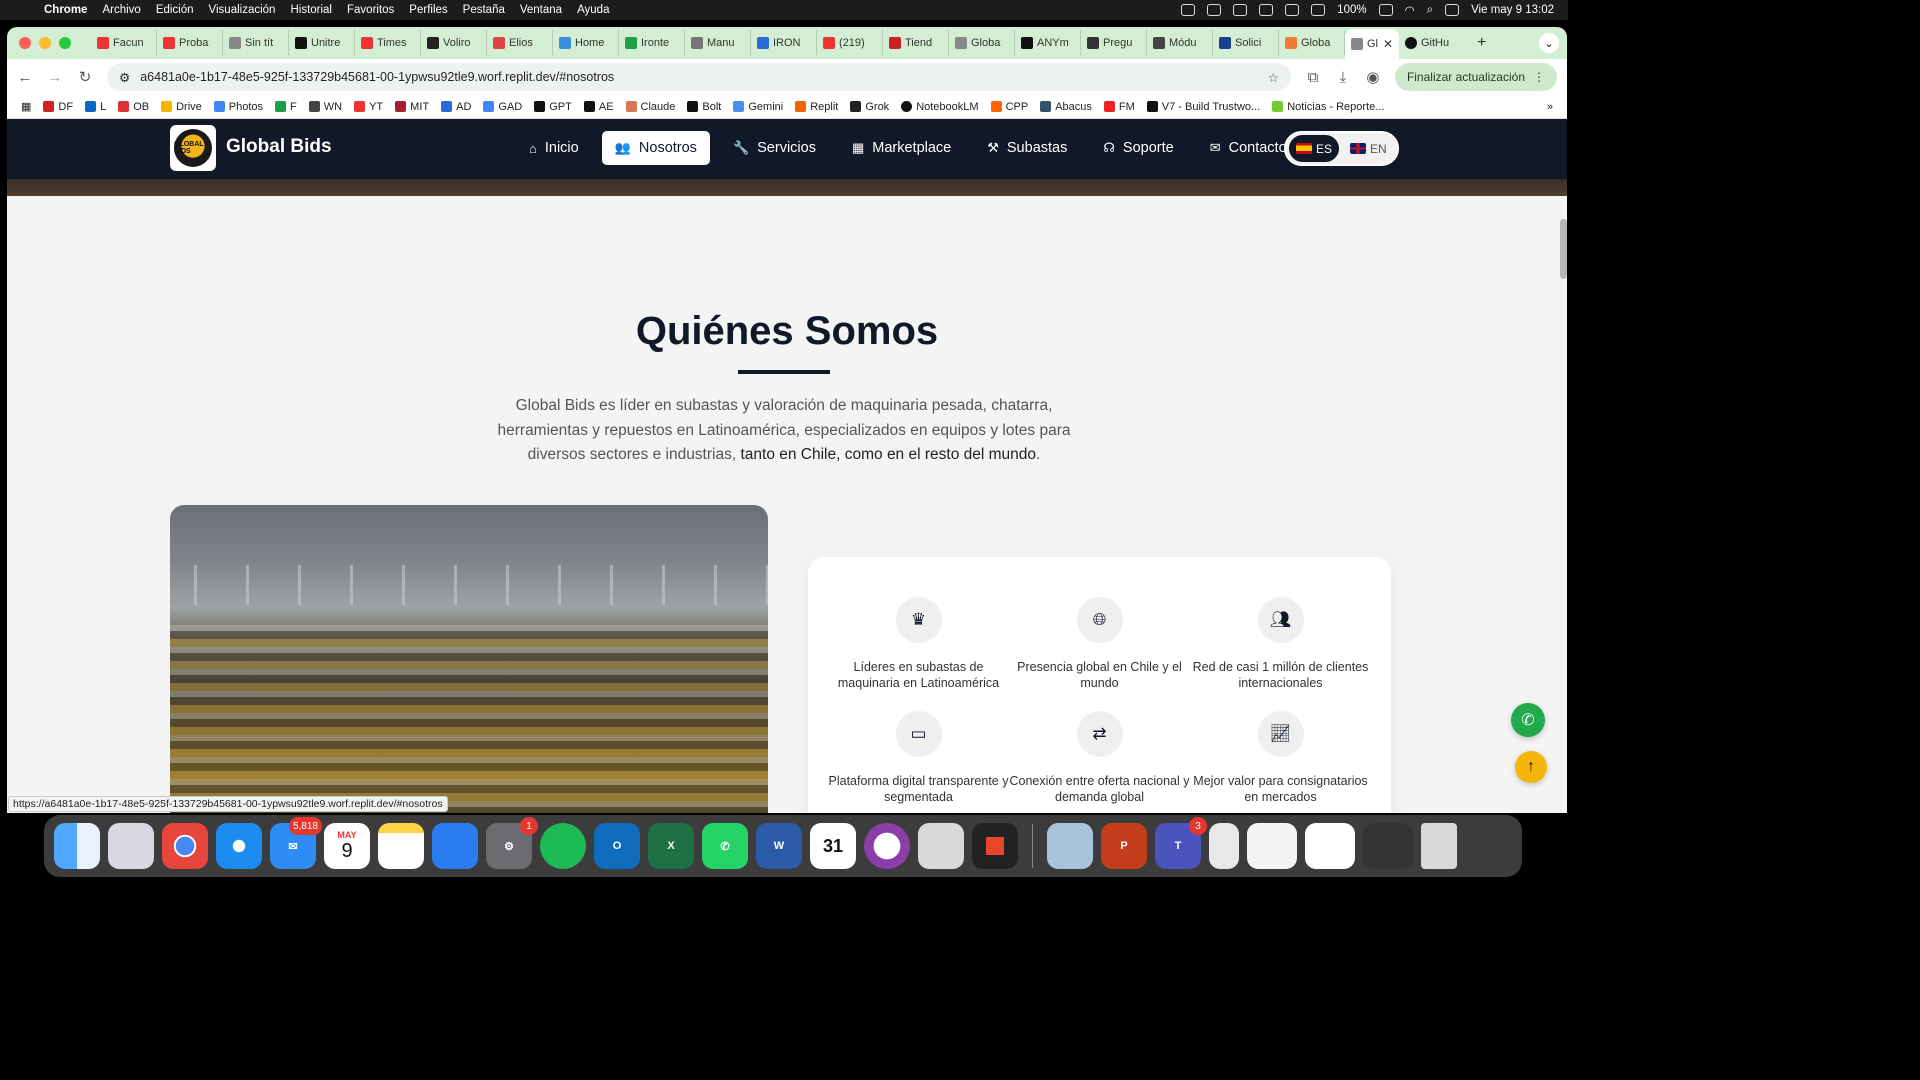 The height and width of the screenshot is (1080, 1920). Describe the element at coordinates (454, 43) in the screenshot. I see `tab: Voliro` at that location.